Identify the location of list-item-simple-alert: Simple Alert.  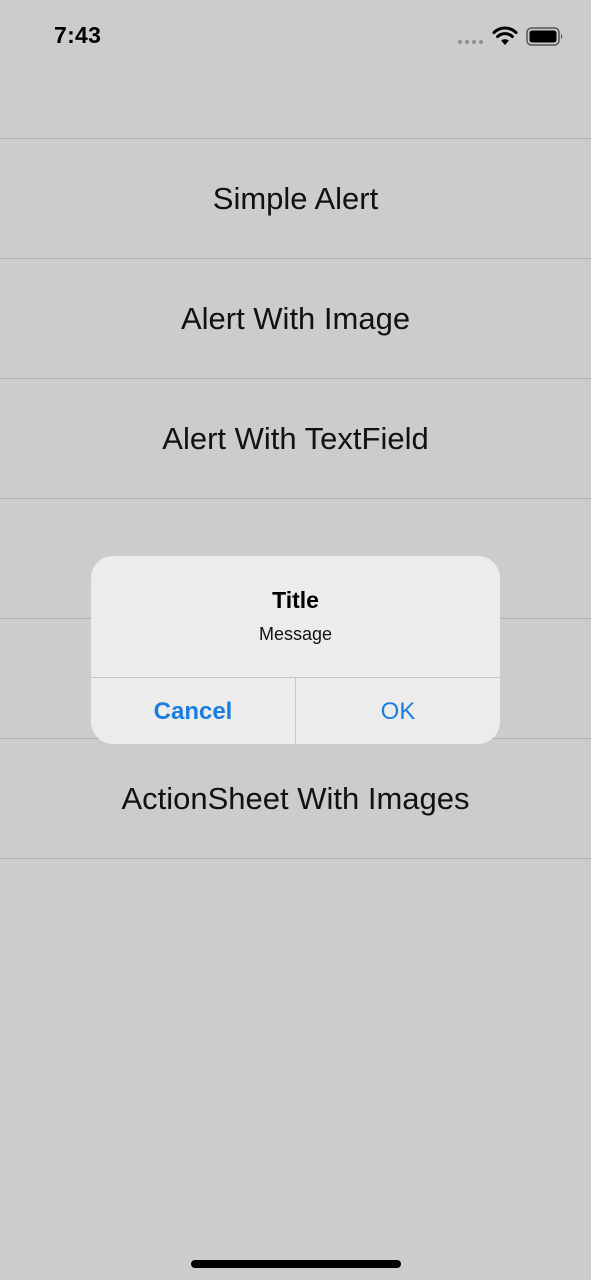
(295, 199).